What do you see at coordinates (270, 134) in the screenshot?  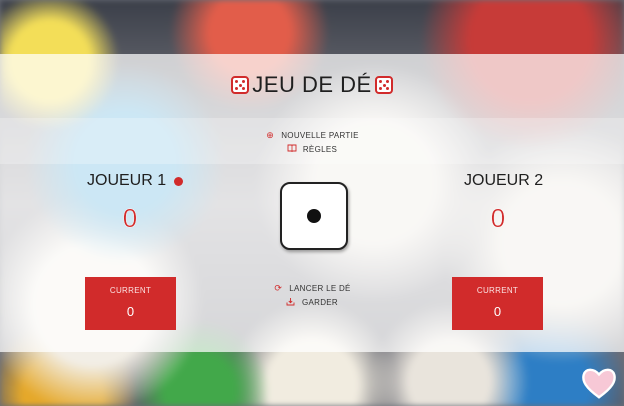 I see `plus-circle-icon: ⊕` at bounding box center [270, 134].